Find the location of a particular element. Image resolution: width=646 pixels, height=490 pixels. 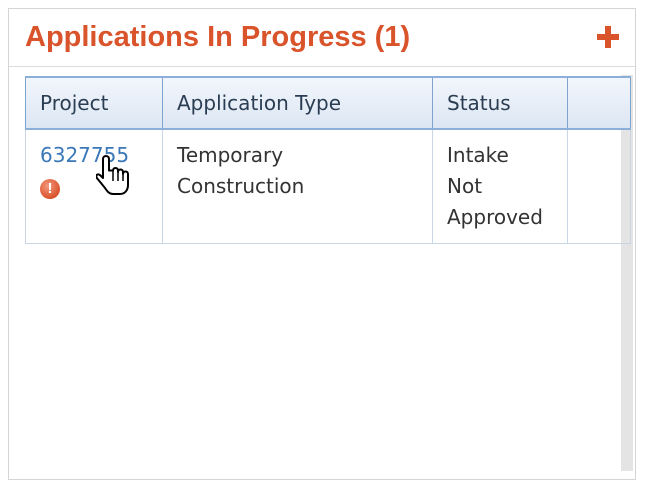

table-header-row: Project Application Type Status is located at coordinates (328, 103).